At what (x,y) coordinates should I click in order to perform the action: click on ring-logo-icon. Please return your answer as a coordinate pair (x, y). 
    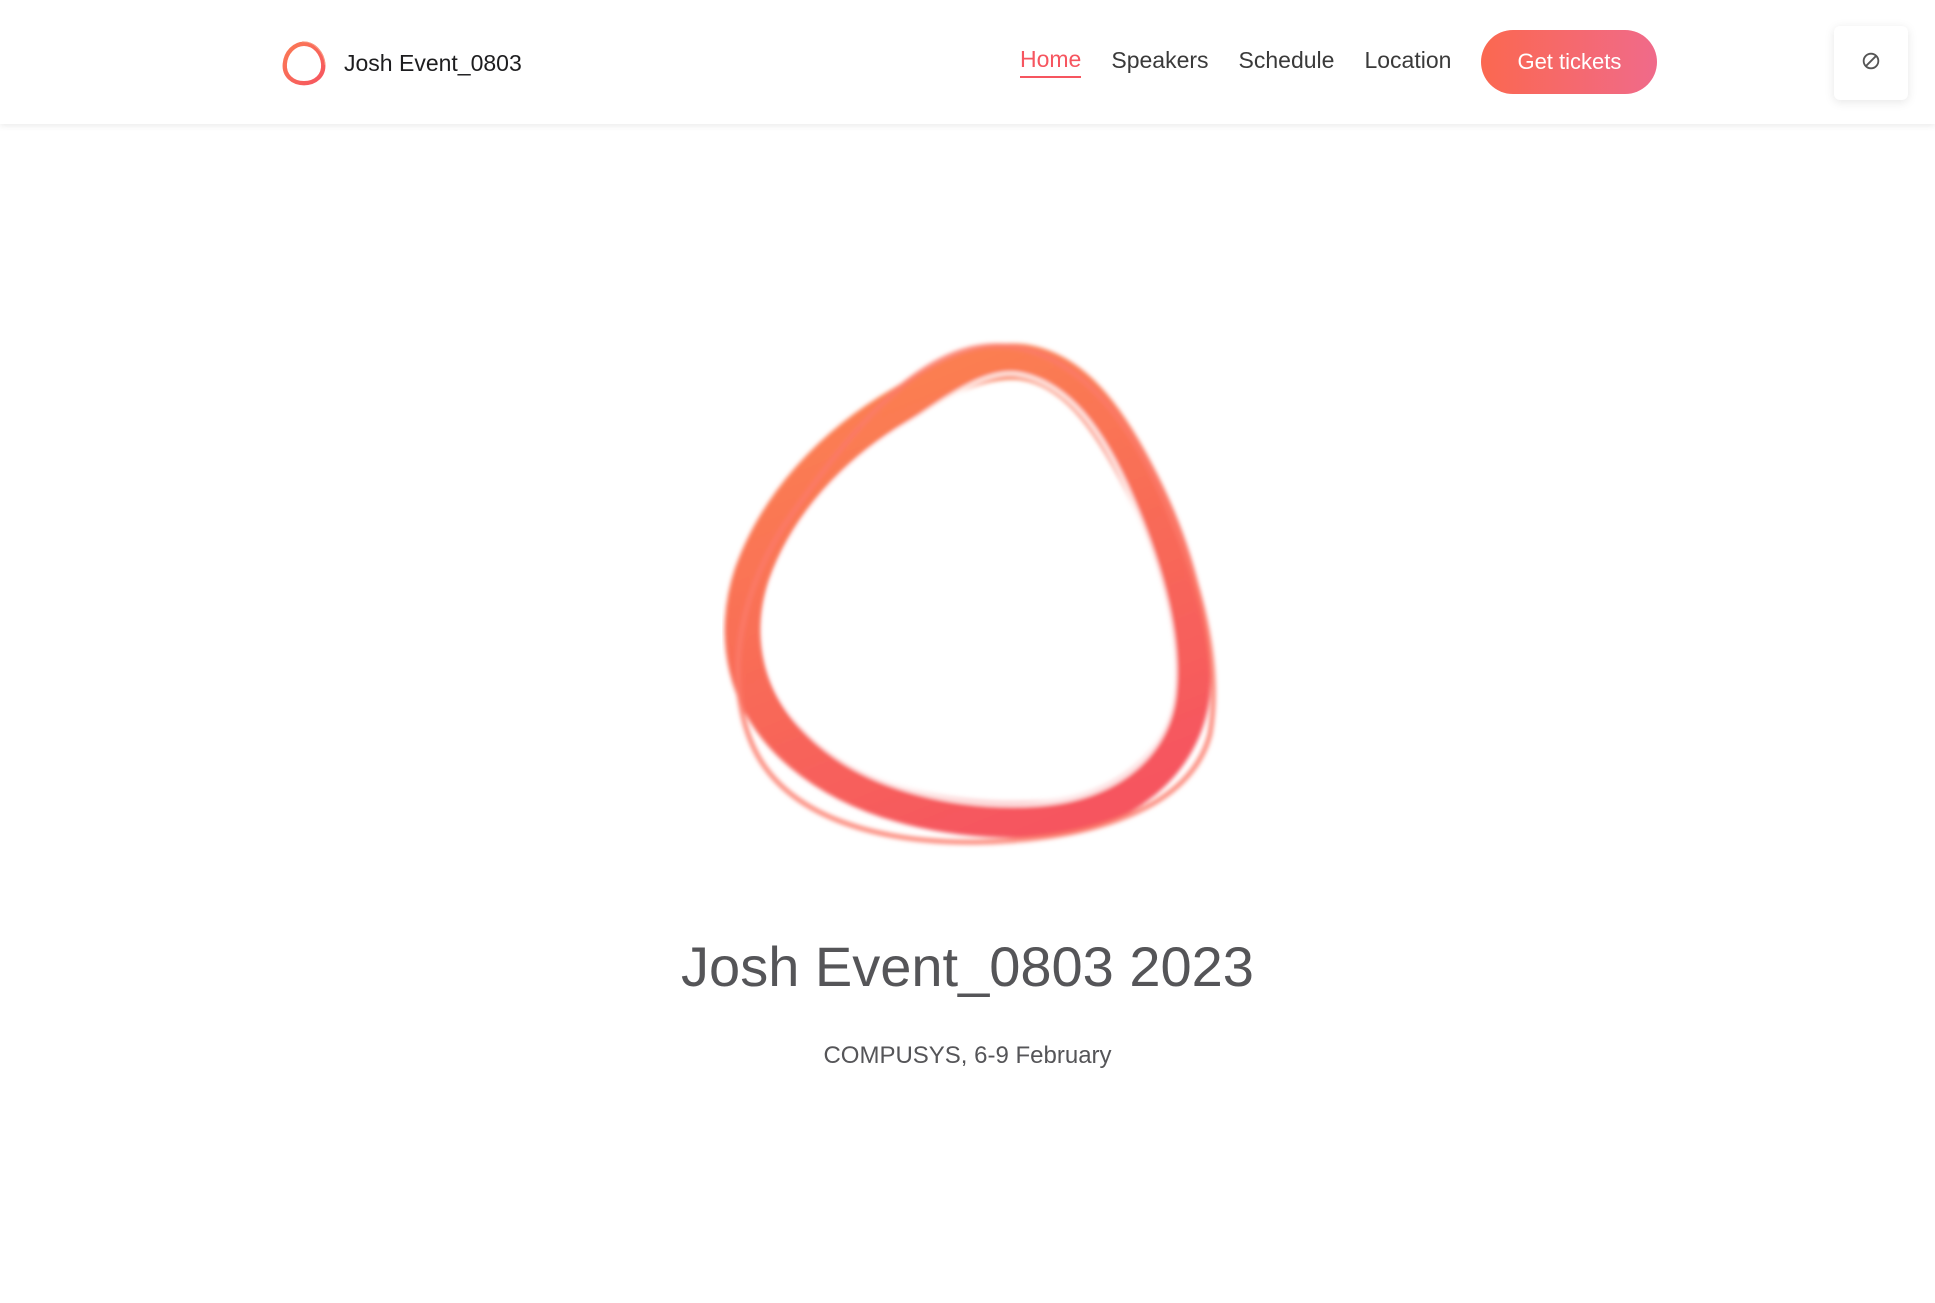
    Looking at the image, I should click on (304, 63).